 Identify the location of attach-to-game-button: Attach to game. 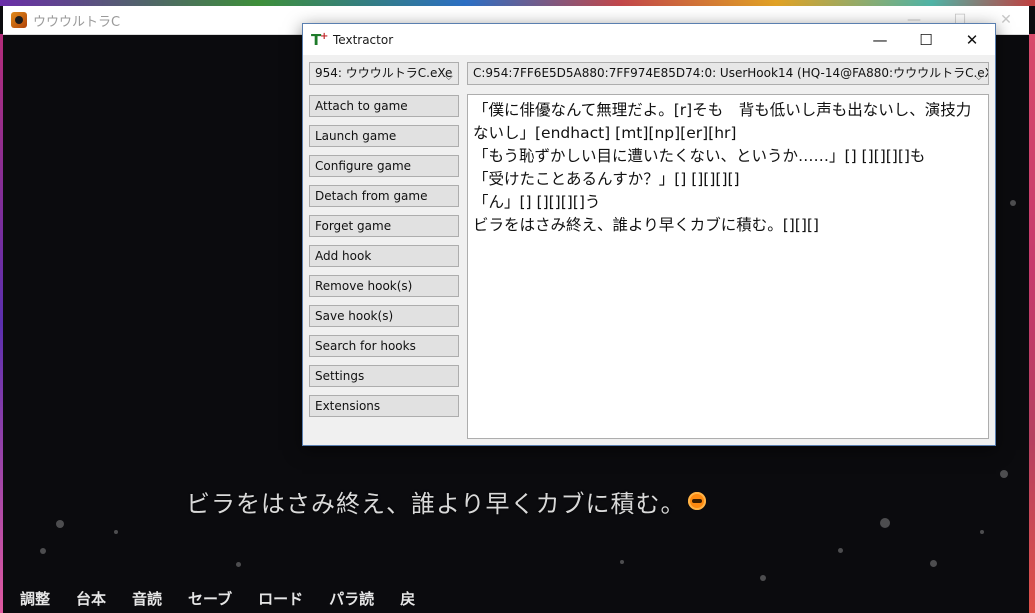
(384, 106).